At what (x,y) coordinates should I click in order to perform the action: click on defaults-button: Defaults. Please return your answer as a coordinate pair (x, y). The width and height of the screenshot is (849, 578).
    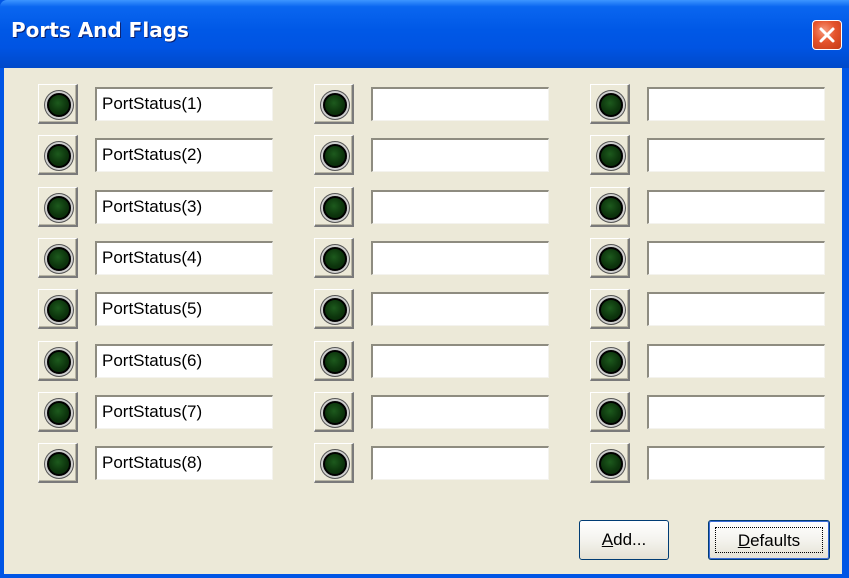
    Looking at the image, I should click on (769, 540).